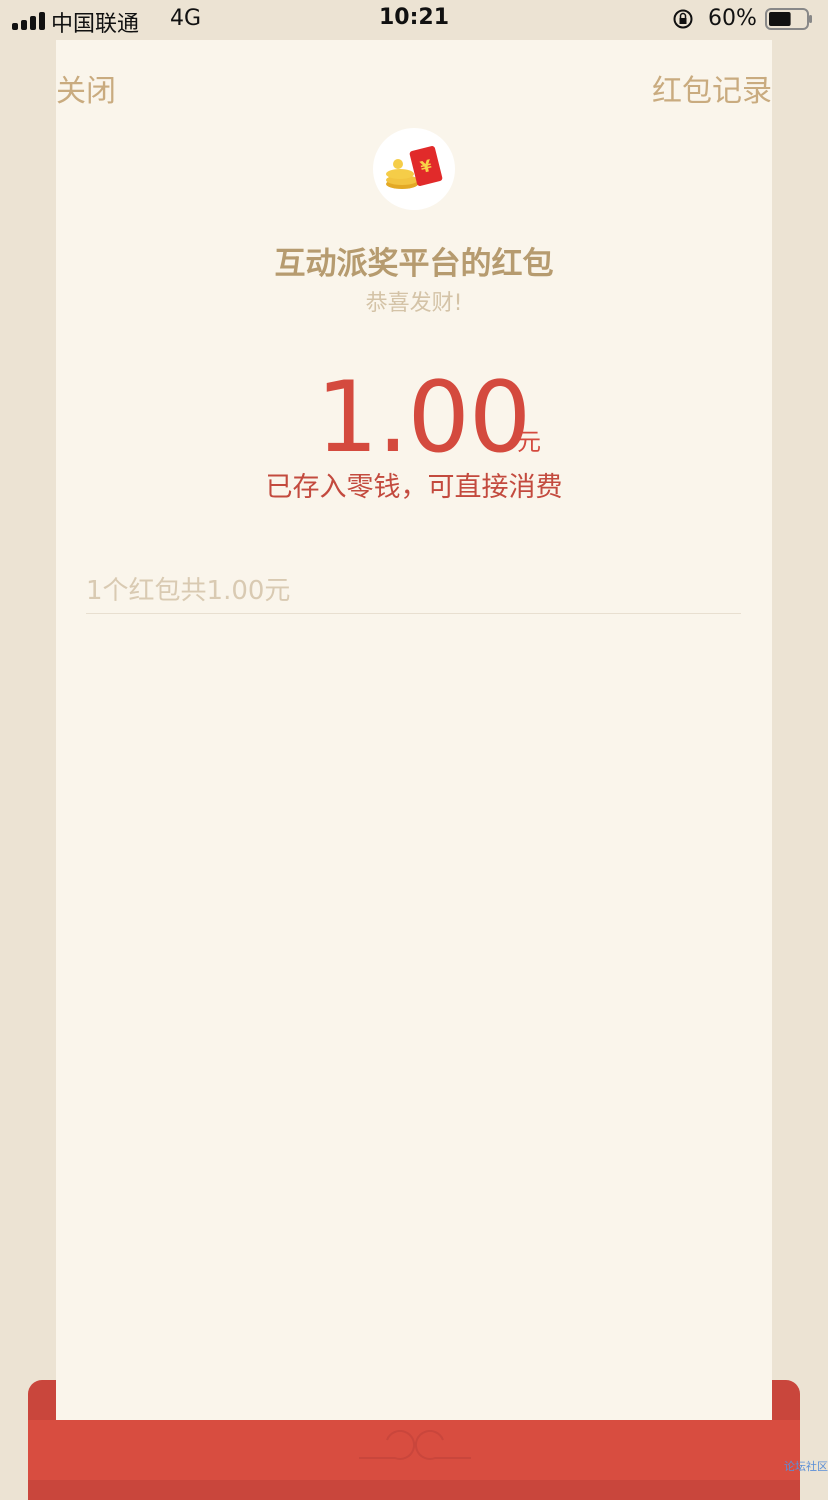  Describe the element at coordinates (683, 19) in the screenshot. I see `rotation-lock-icon` at that location.